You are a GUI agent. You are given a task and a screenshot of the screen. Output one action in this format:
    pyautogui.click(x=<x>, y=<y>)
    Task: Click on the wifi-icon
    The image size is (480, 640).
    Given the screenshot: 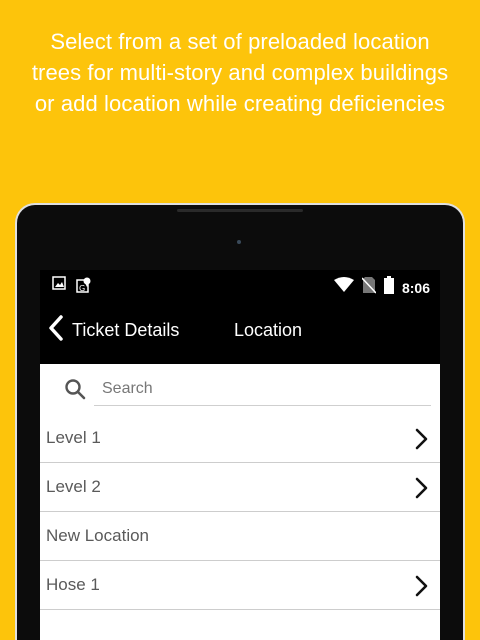 What is the action you would take?
    pyautogui.click(x=343, y=287)
    